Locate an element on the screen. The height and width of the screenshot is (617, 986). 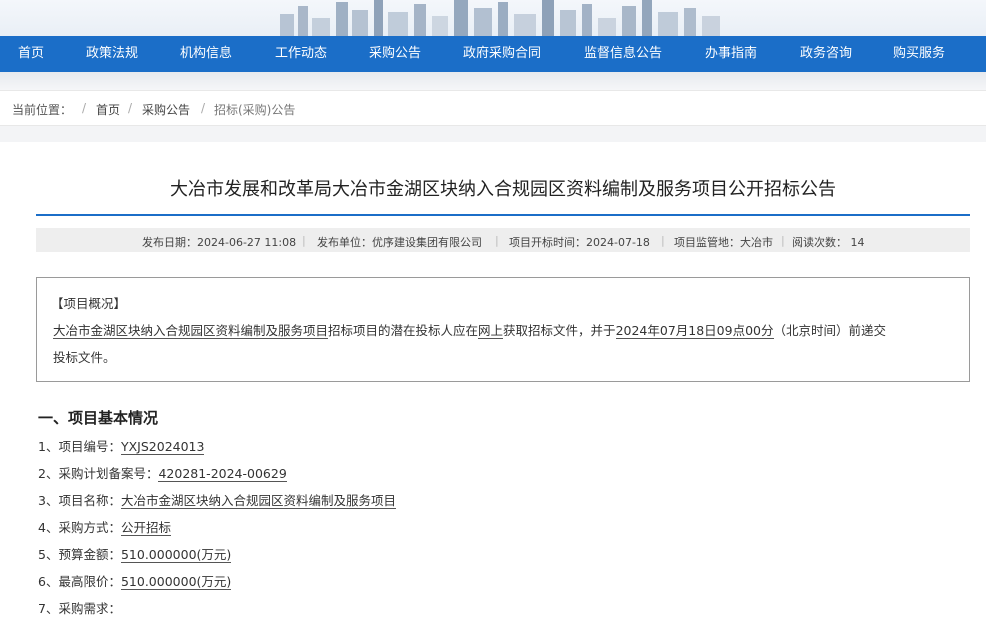
section-heading: 一、项目基本情况 is located at coordinates (98, 418).